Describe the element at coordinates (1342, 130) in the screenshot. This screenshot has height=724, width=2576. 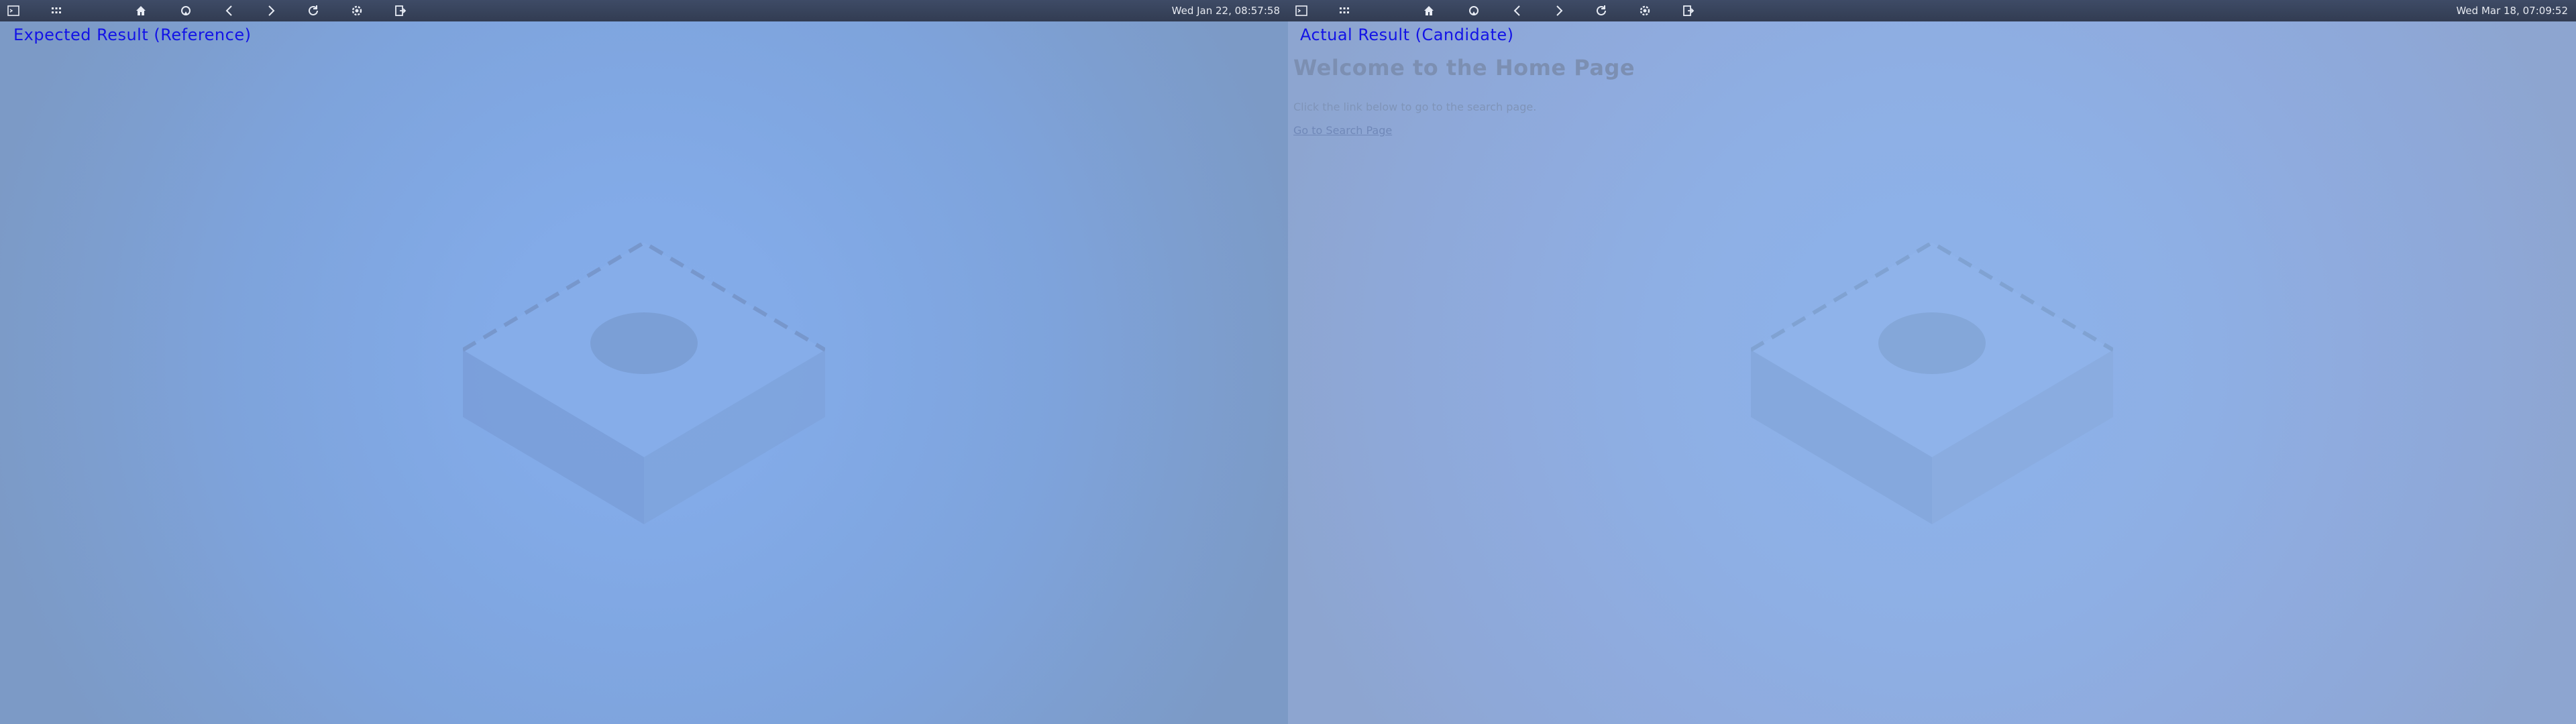
I see `search-page-link: Go to Search Page` at that location.